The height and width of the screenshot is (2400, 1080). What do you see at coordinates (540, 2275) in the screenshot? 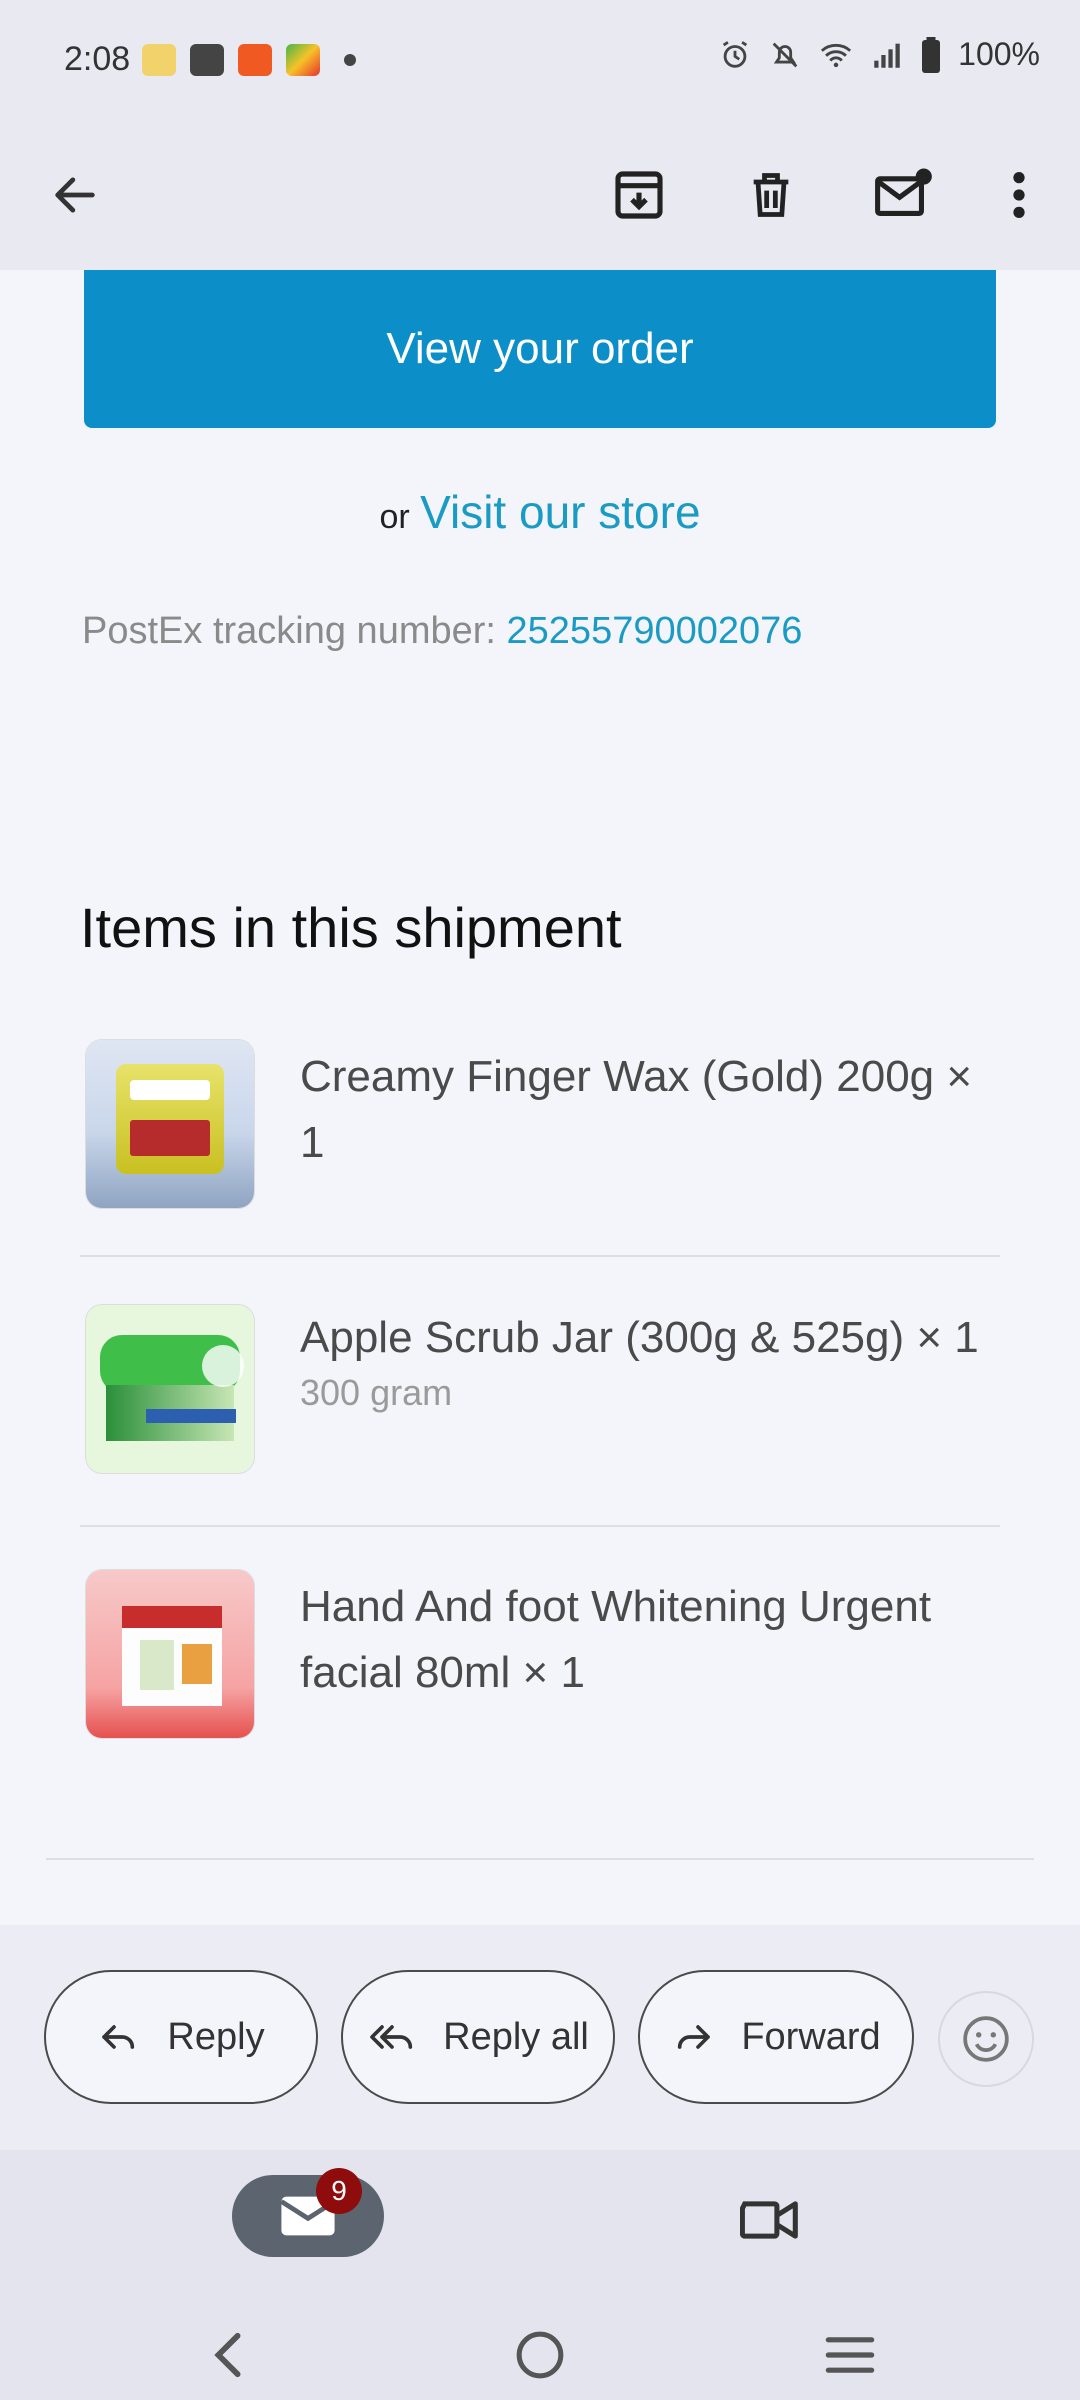
I see `bottom-navigation: 9` at bounding box center [540, 2275].